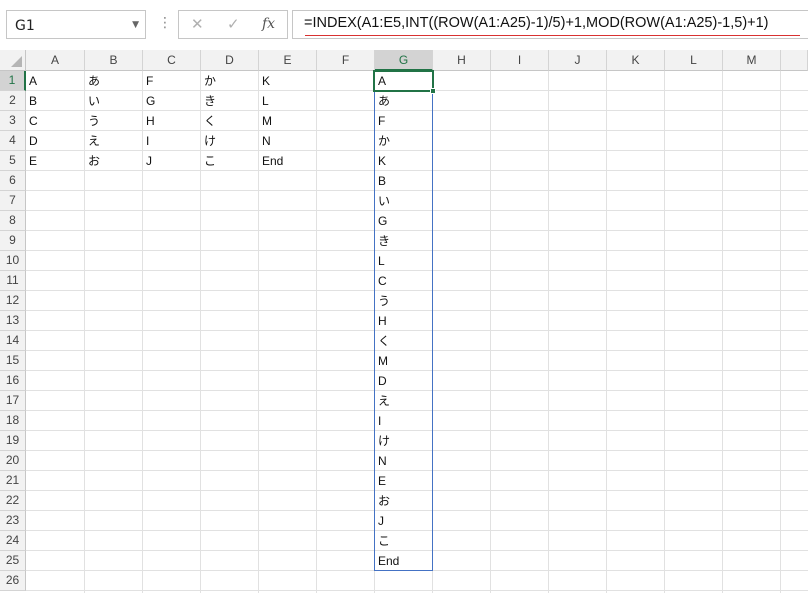  Describe the element at coordinates (230, 60) in the screenshot. I see `column-header-d: D` at that location.